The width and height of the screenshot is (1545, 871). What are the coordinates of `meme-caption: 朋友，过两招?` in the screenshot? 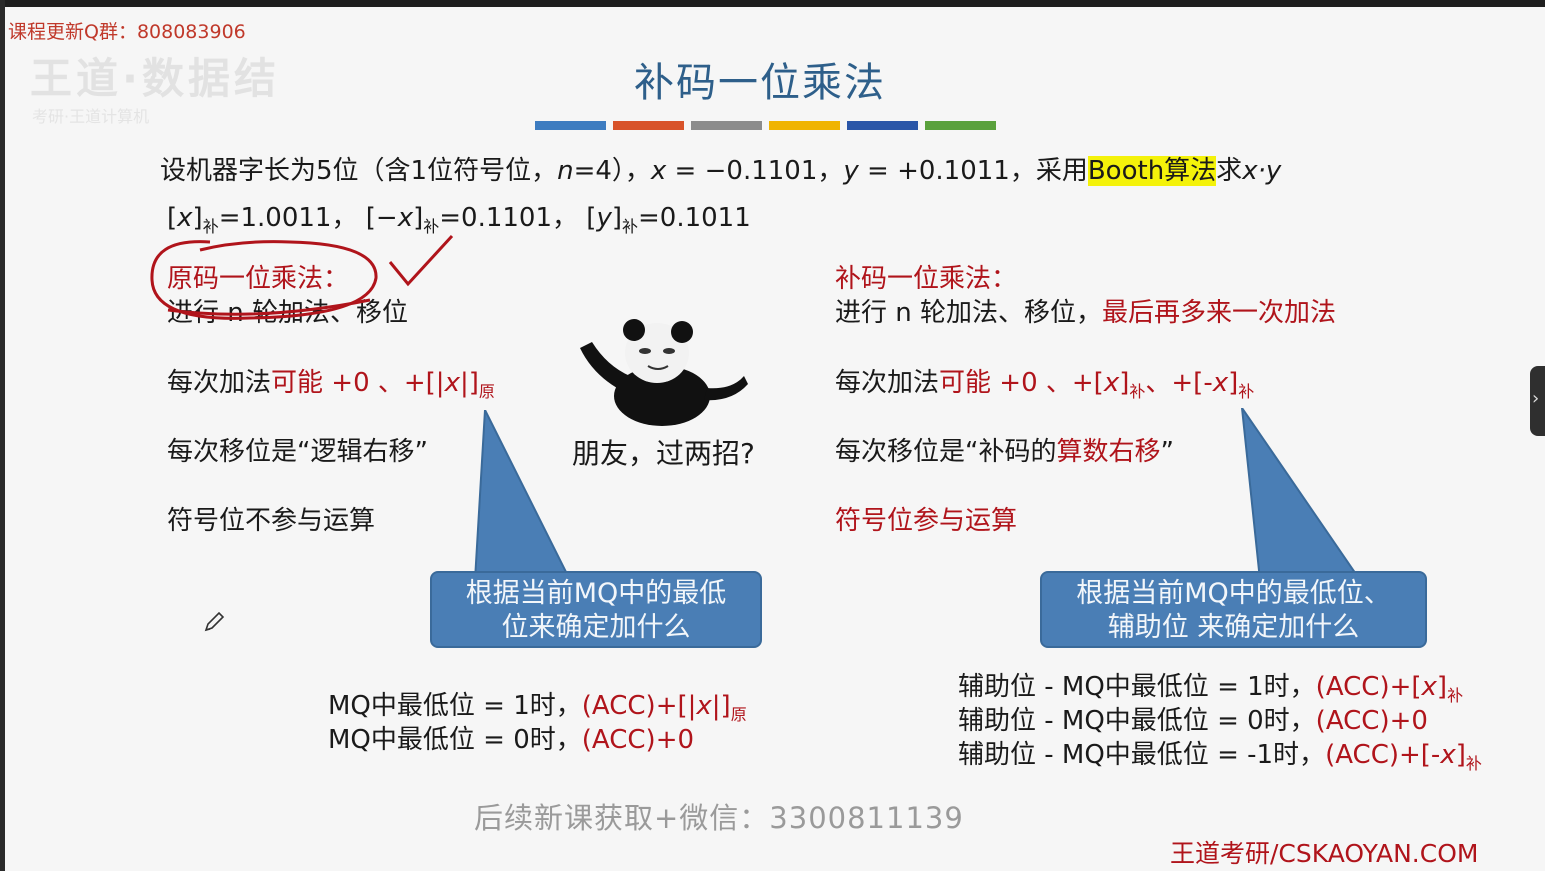 It's located at (663, 453).